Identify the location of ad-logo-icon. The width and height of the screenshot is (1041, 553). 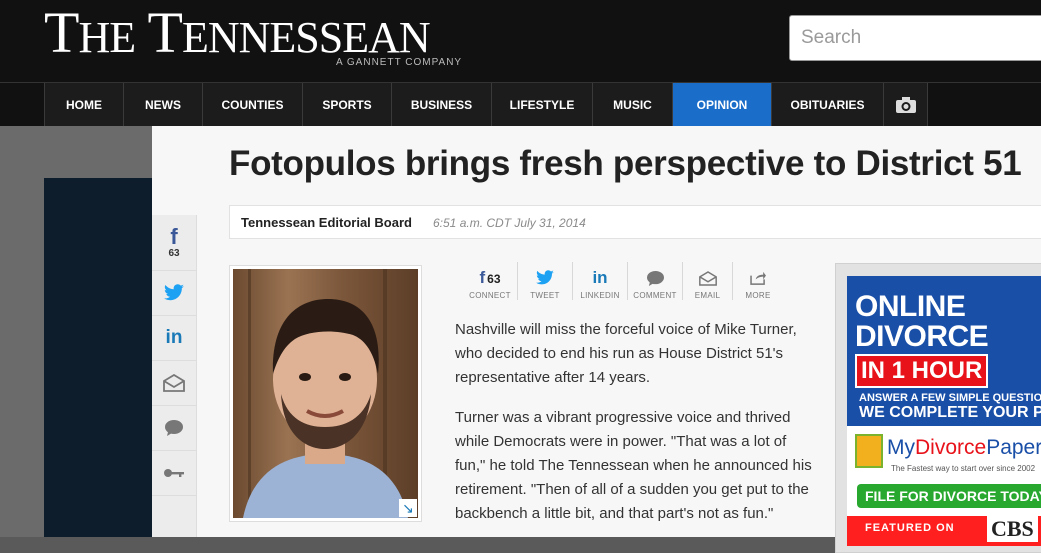
(869, 451).